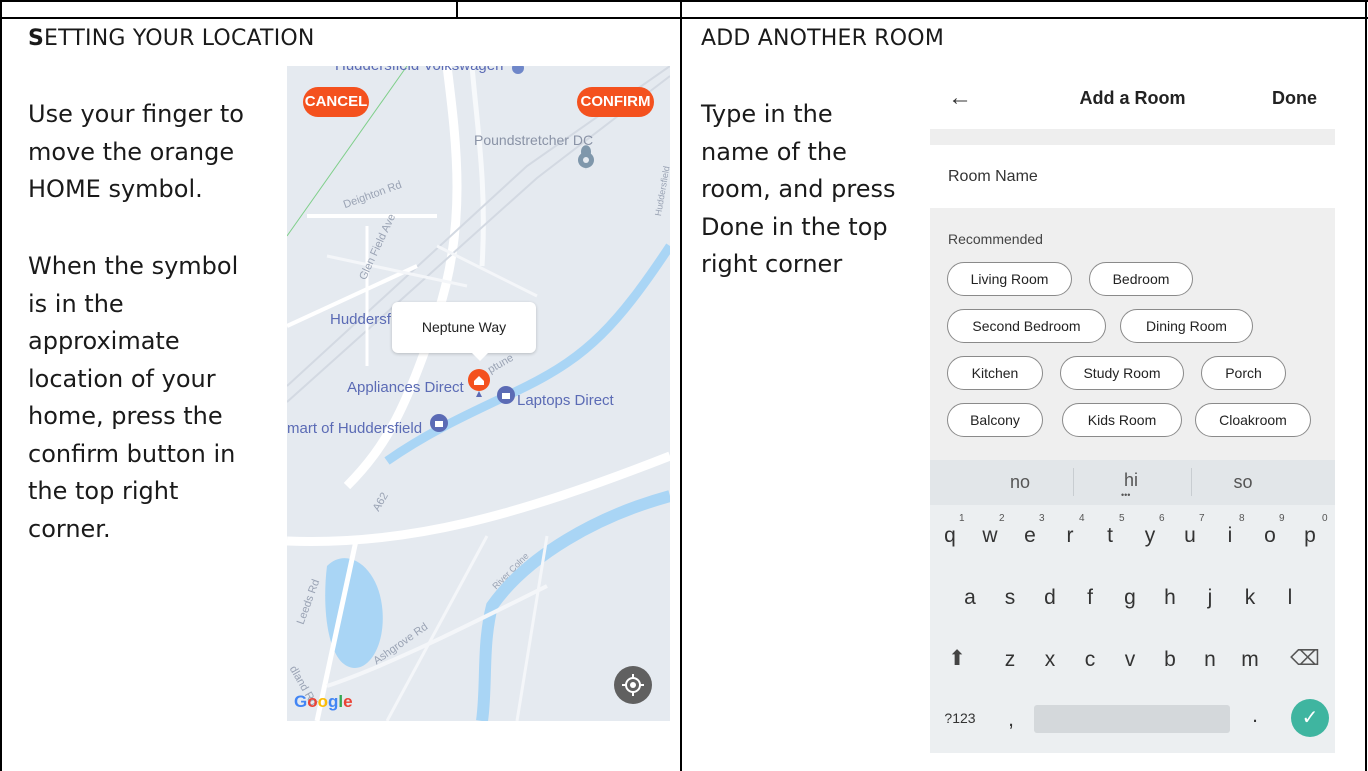 The height and width of the screenshot is (771, 1368). Describe the element at coordinates (171, 38) in the screenshot. I see `setting-location-heading: SETTING YOUR LOCATION` at that location.